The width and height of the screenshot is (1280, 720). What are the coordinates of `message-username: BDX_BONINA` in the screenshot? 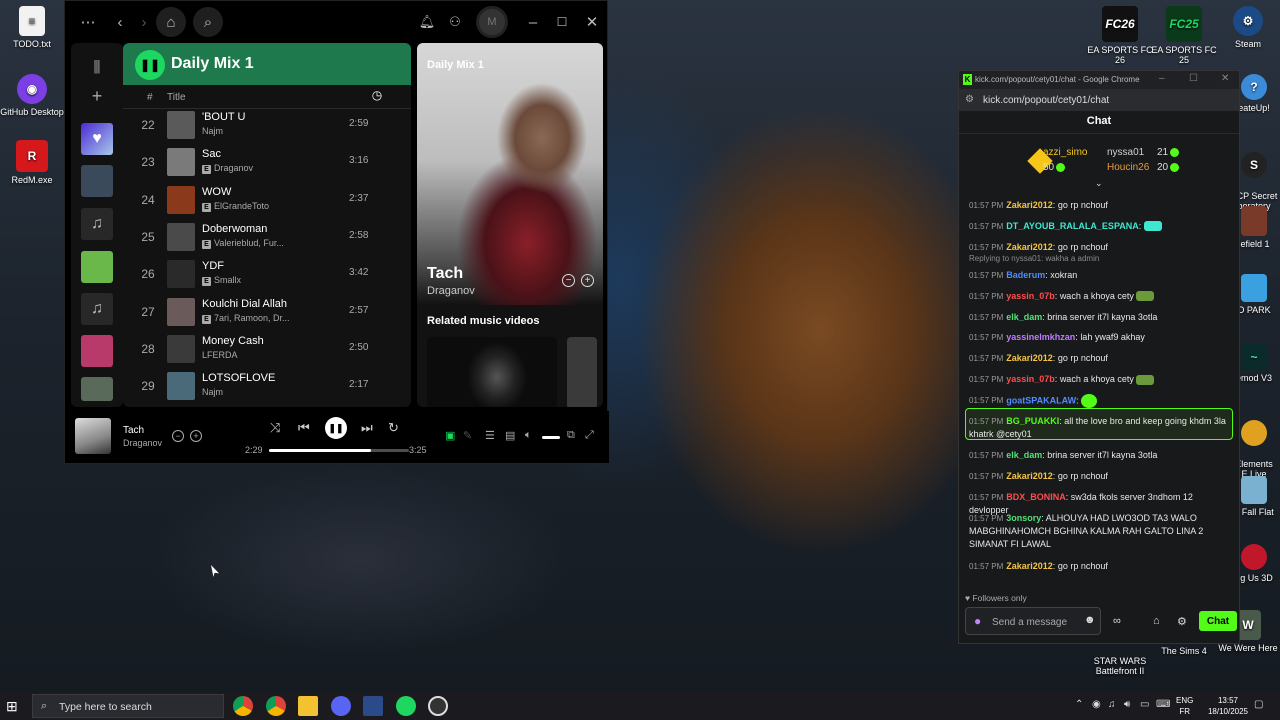 It's located at (1036, 497).